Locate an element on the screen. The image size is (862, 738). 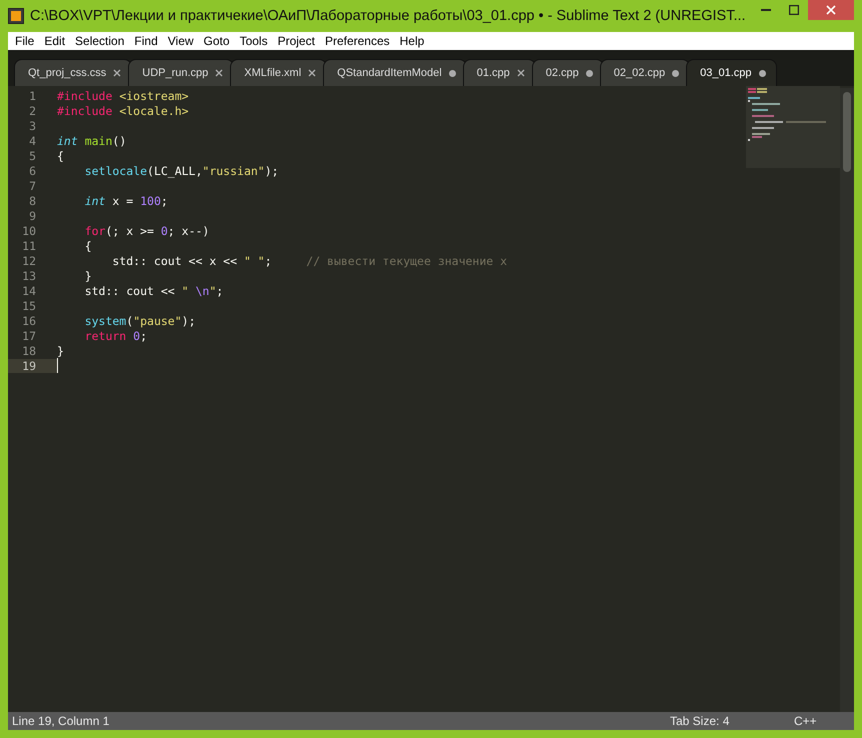
cursor-position: Line 19, Column 1 is located at coordinates (61, 721).